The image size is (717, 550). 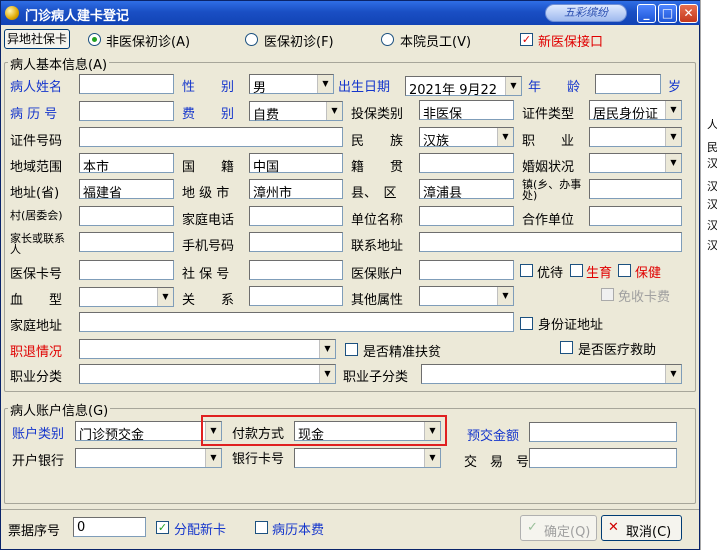 I want to click on marital-select: ▼, so click(x=635, y=163).